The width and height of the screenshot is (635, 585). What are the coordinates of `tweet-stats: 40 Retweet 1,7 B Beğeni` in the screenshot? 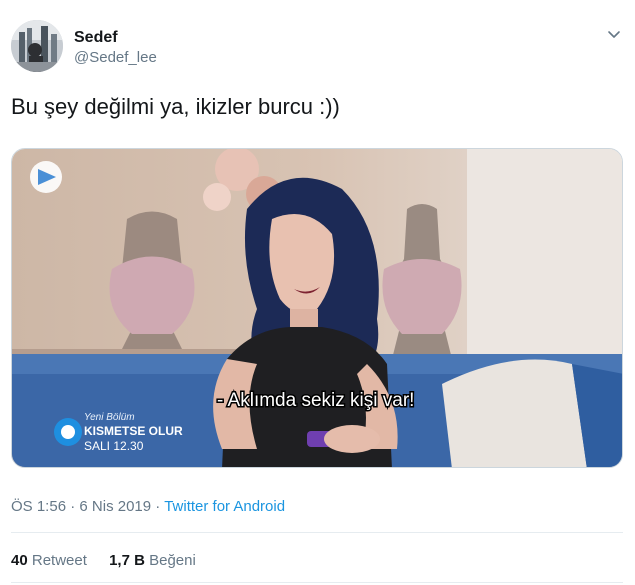 It's located at (112, 561).